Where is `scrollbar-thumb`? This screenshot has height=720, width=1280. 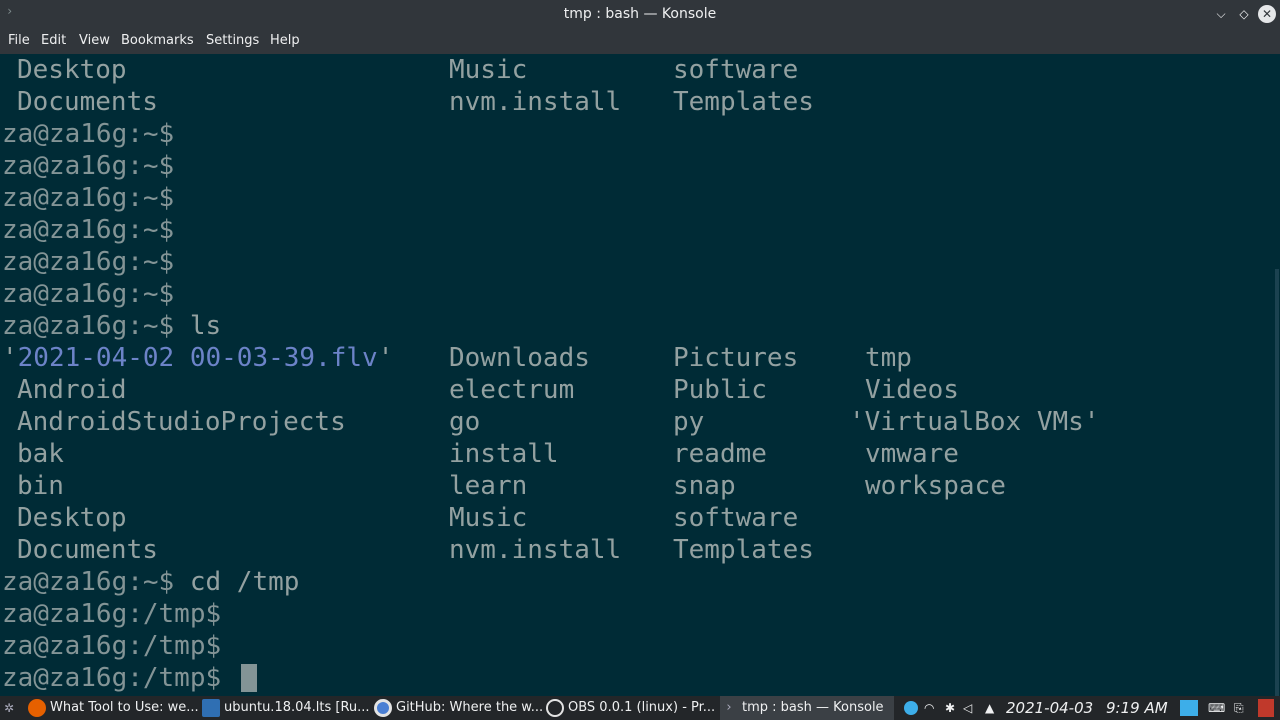
scrollbar-thumb is located at coordinates (1277, 482).